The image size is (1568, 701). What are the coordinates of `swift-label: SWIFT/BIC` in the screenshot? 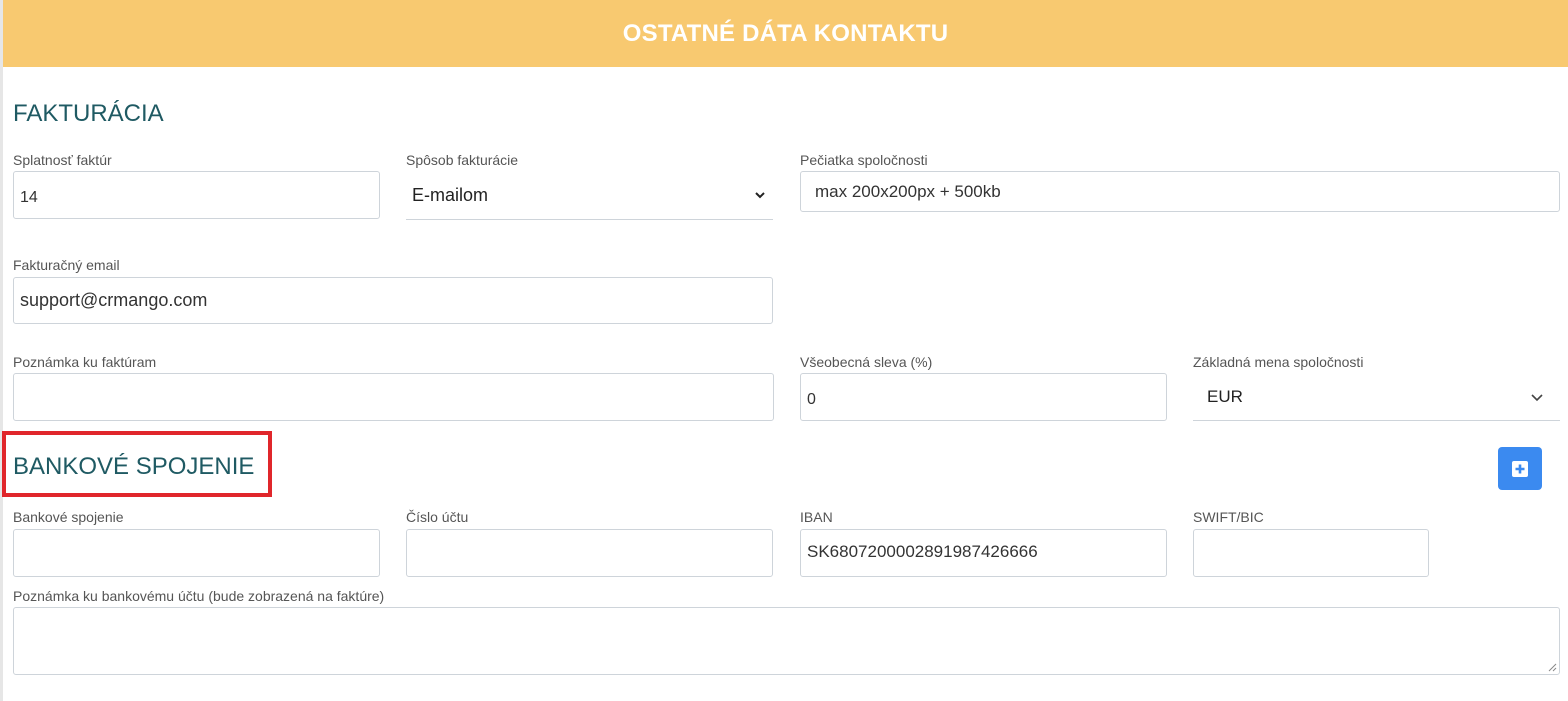 It's located at (1228, 517).